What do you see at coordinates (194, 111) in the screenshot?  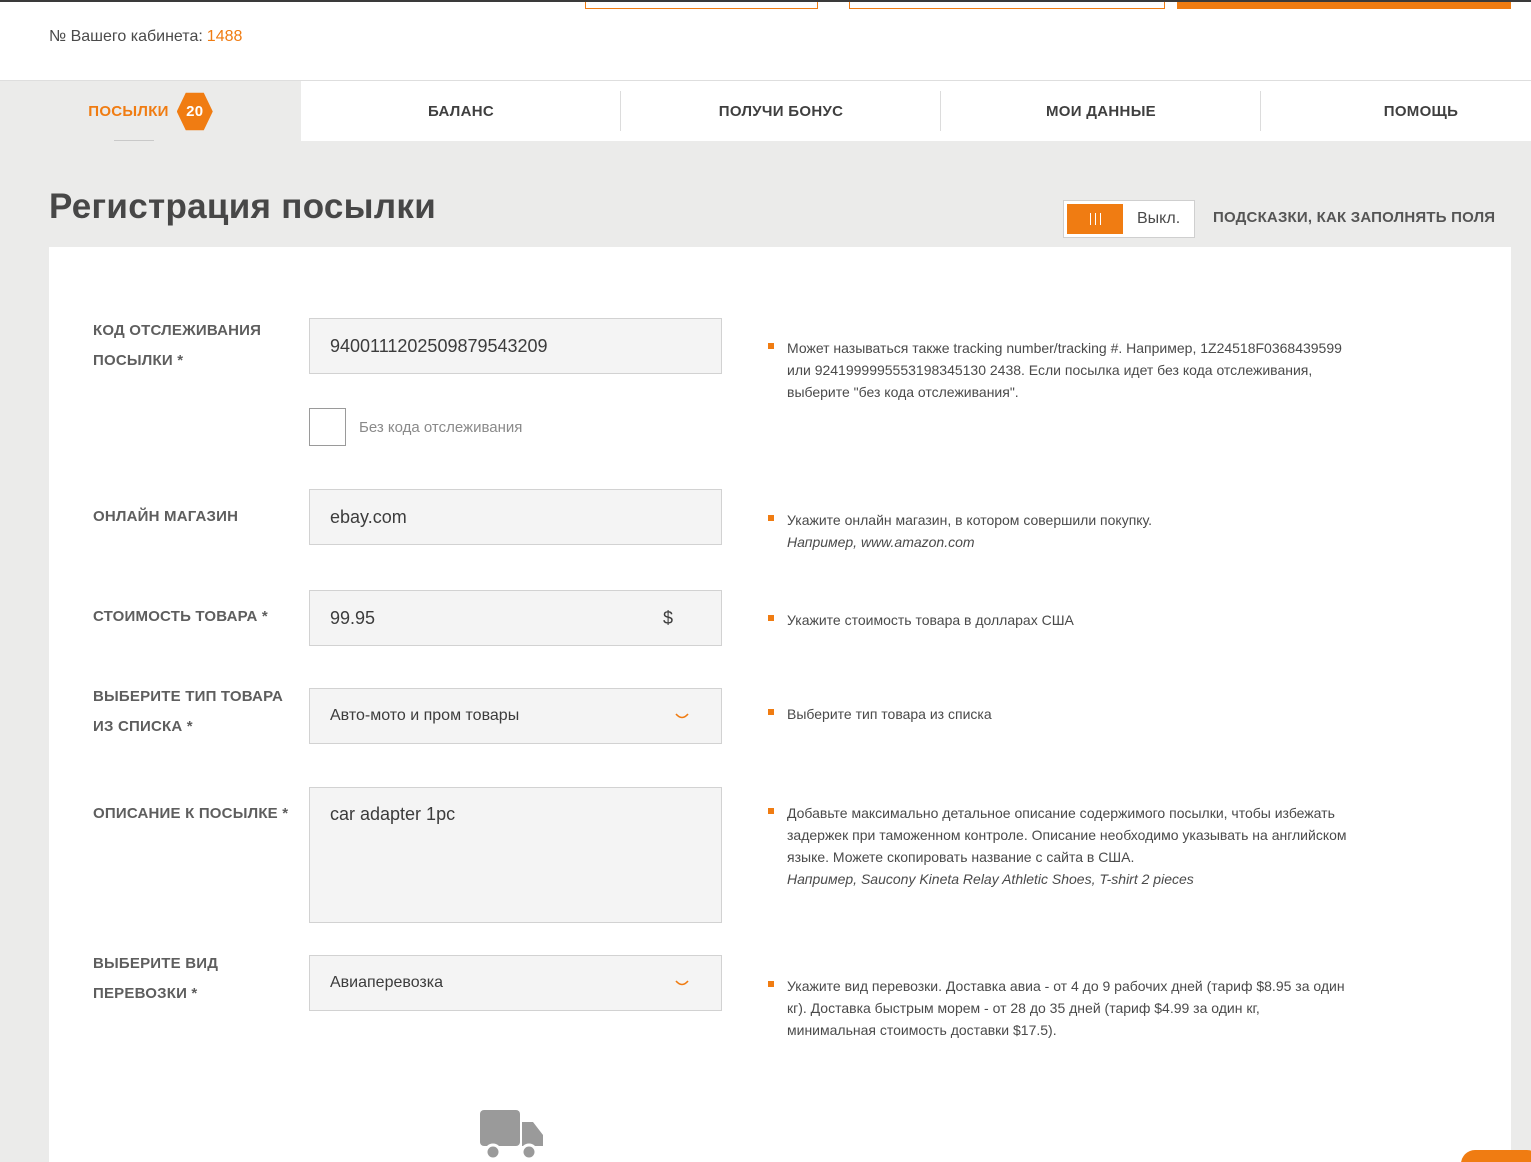 I see `parcels-count-badge: 20` at bounding box center [194, 111].